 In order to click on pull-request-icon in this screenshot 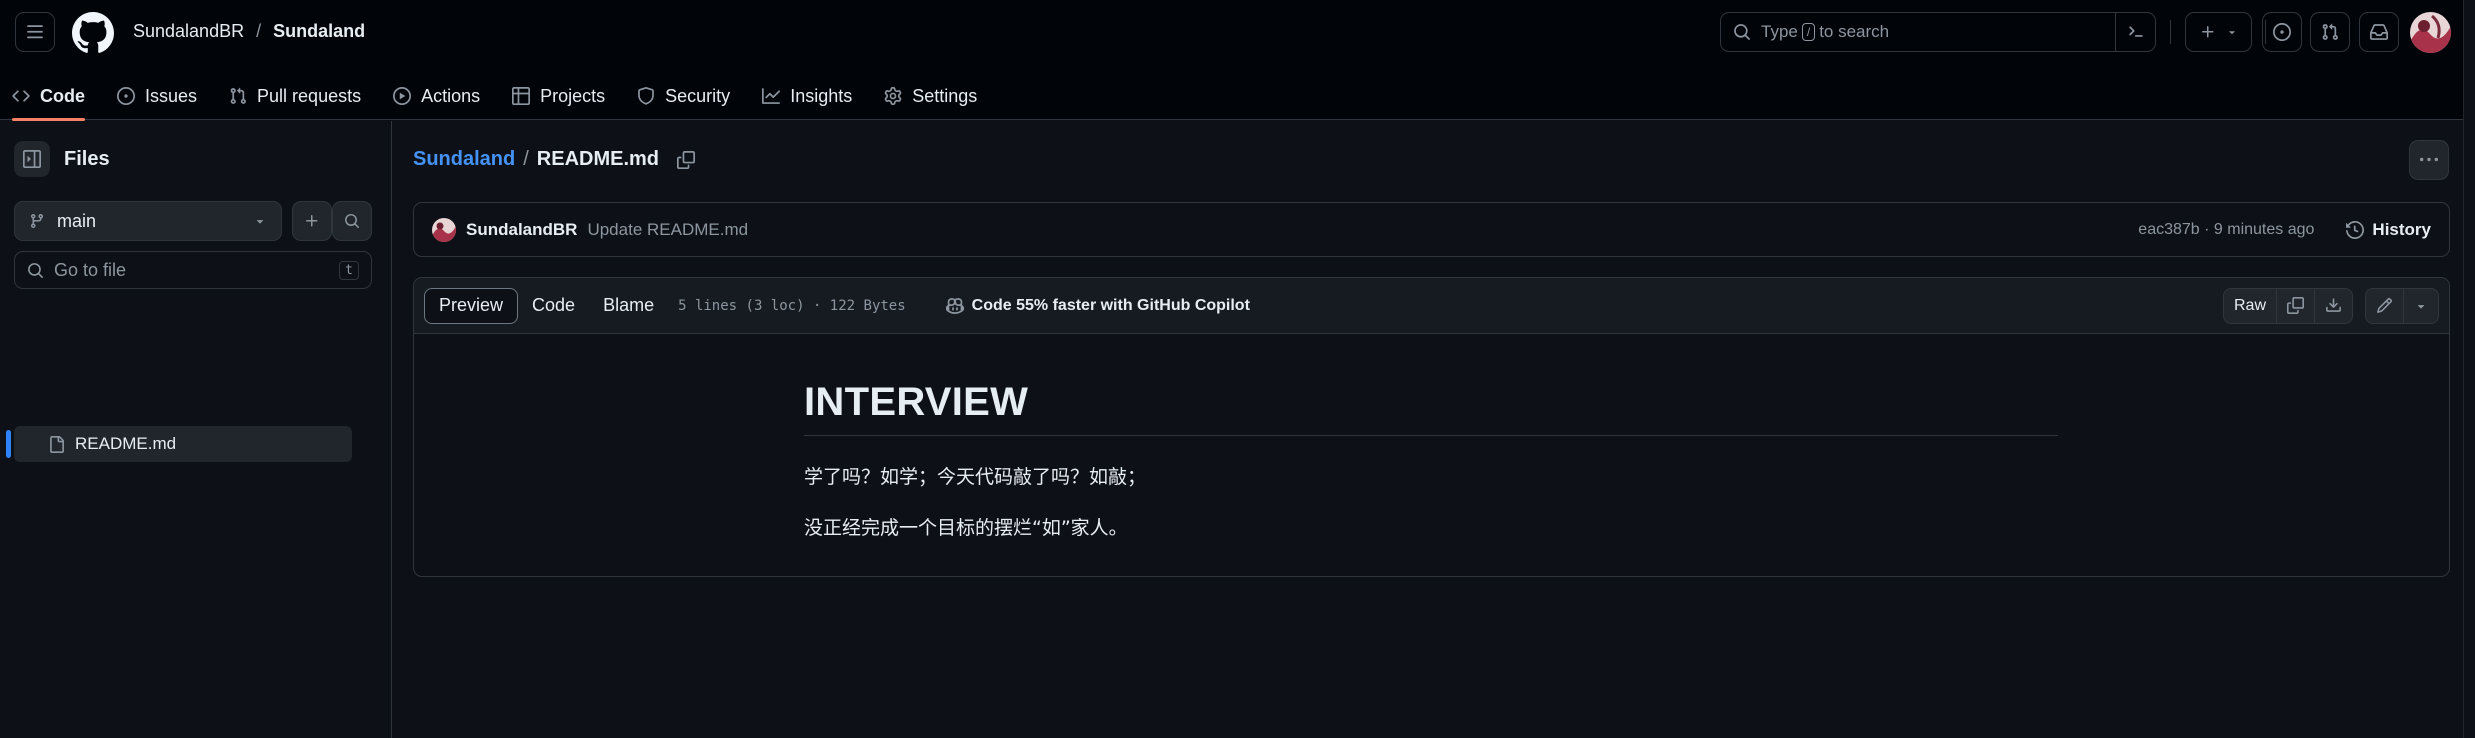, I will do `click(238, 96)`.